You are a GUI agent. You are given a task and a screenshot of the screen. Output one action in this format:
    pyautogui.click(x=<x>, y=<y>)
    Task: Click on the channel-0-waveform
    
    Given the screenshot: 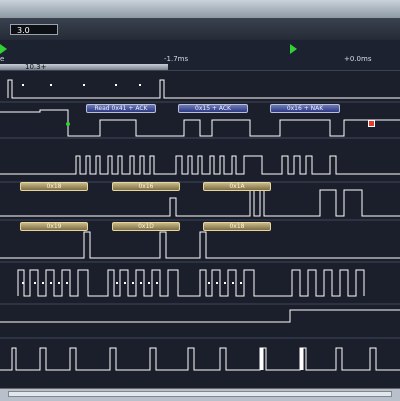 What is the action you would take?
    pyautogui.click(x=203, y=89)
    